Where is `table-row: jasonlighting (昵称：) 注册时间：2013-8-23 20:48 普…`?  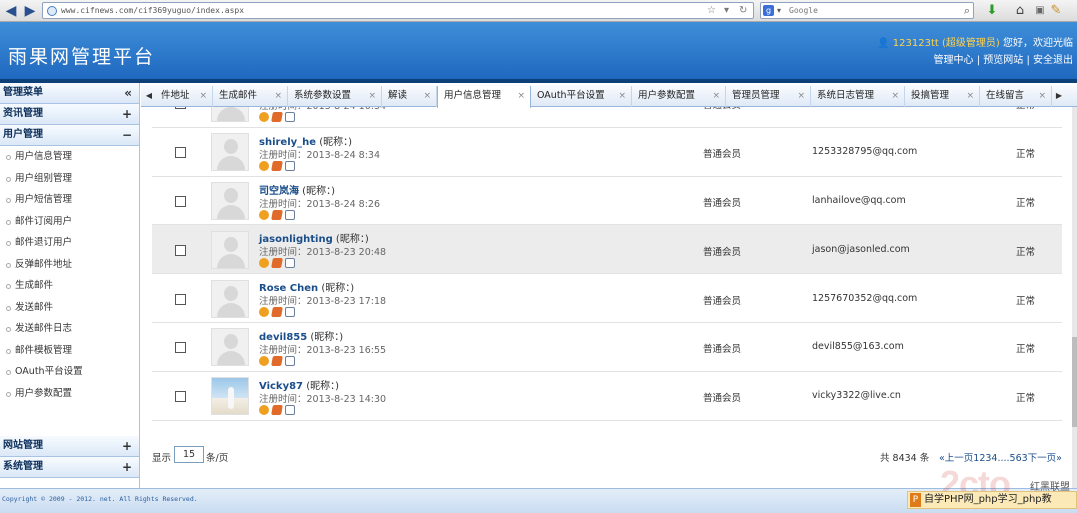
table-row: jasonlighting (昵称：) 注册时间：2013-8-23 20:48 普… is located at coordinates (607, 250).